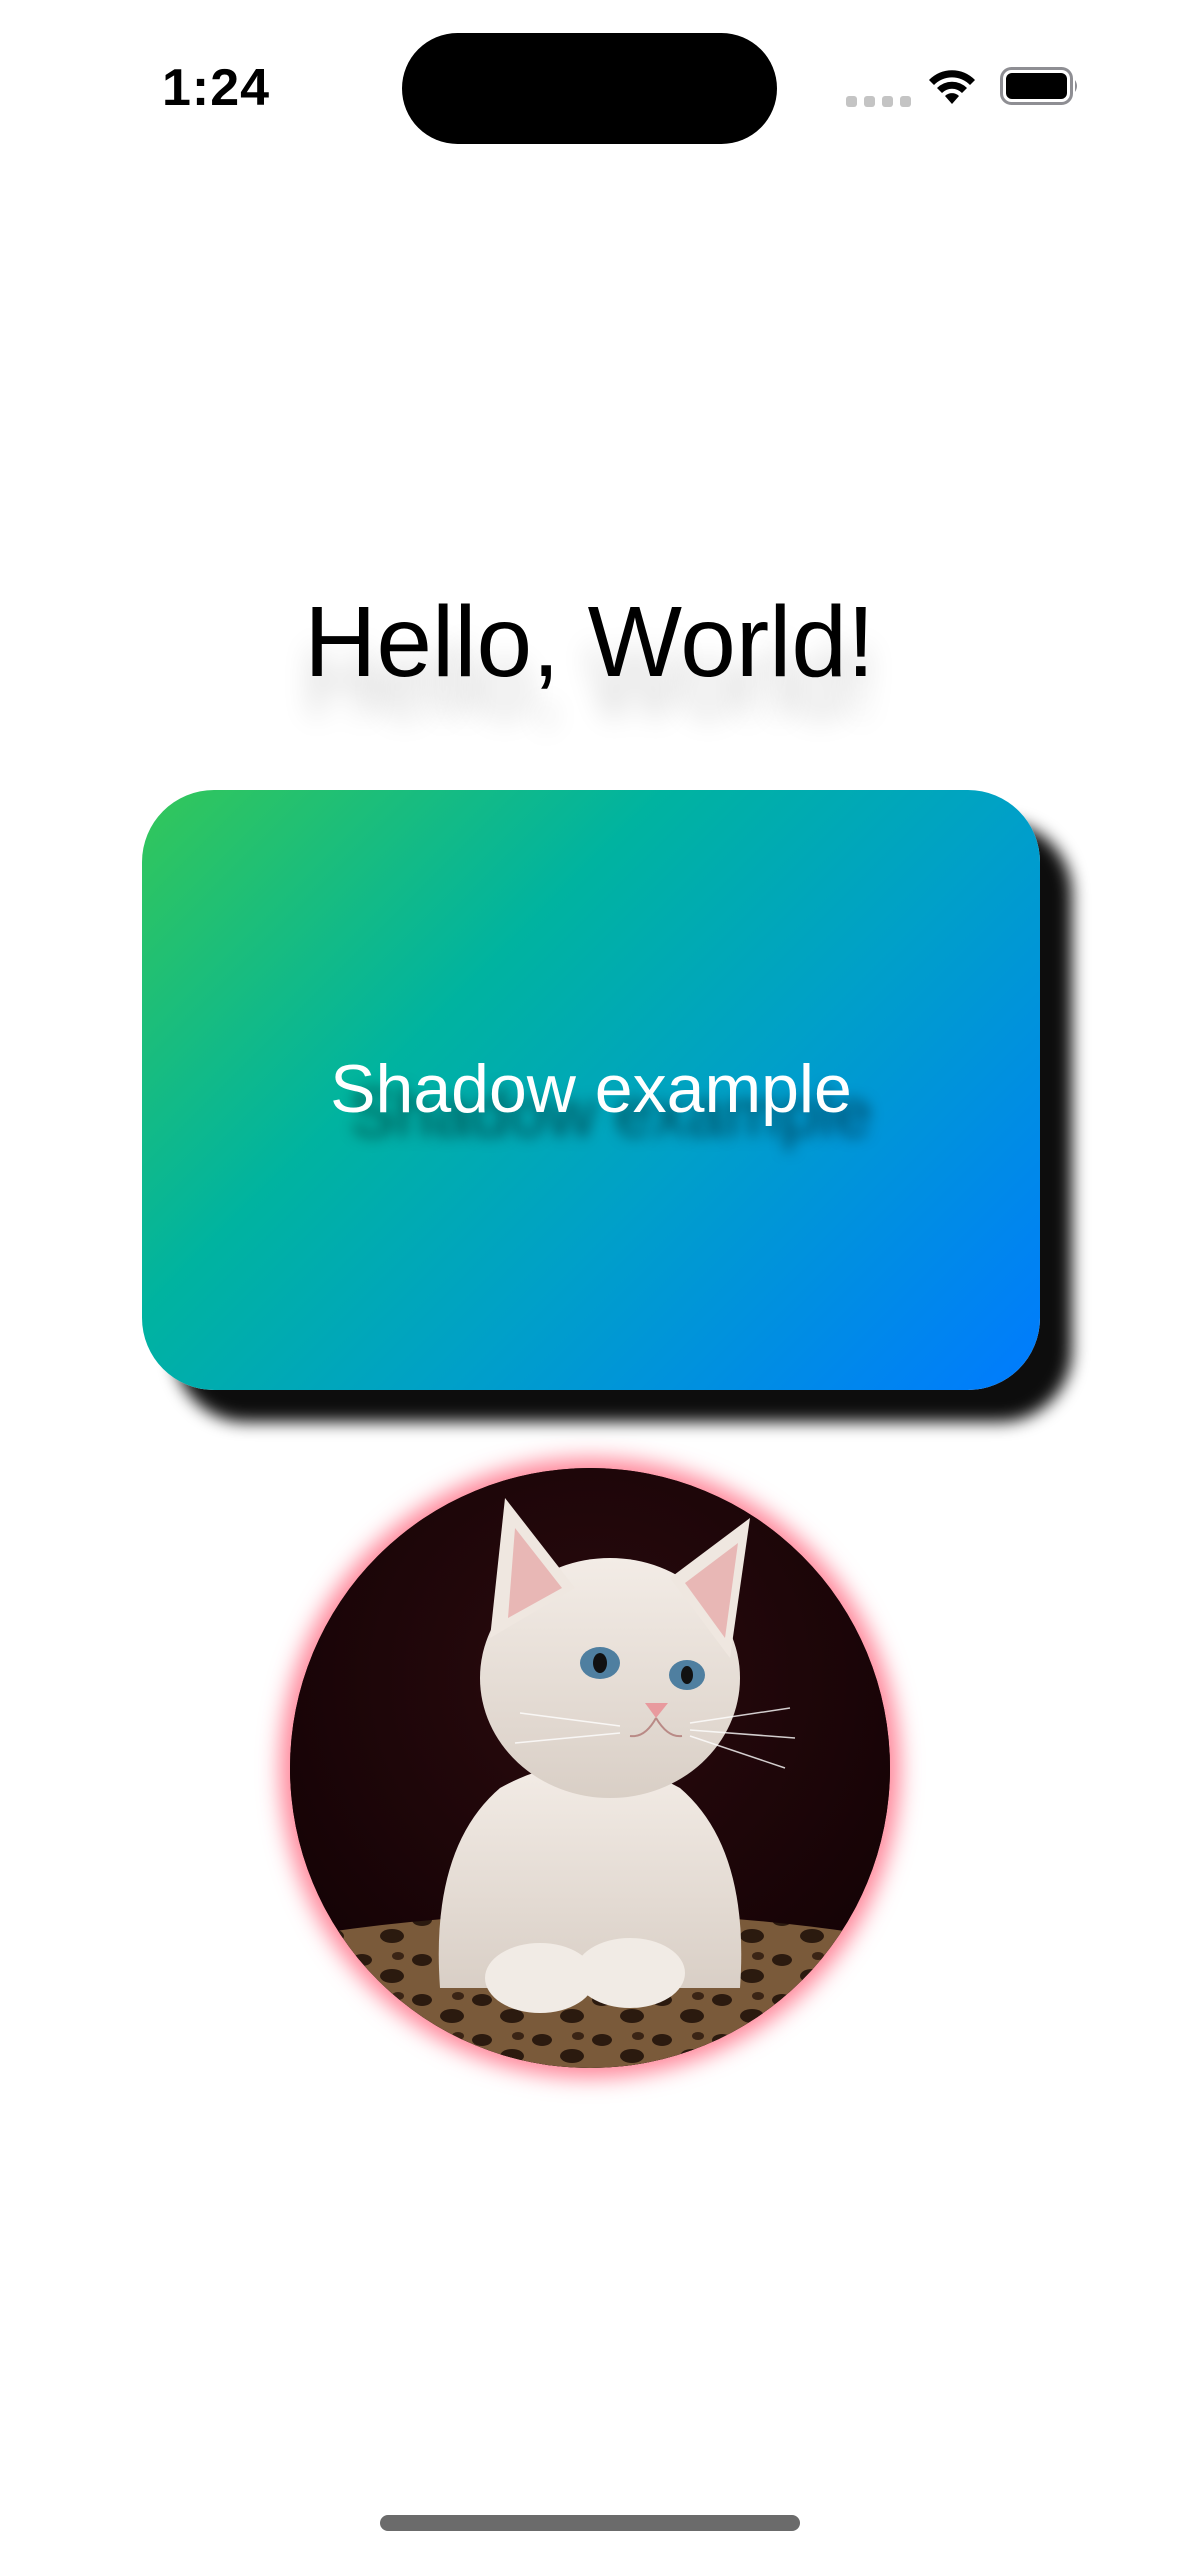  What do you see at coordinates (878, 101) in the screenshot?
I see `cellular-signal-icon` at bounding box center [878, 101].